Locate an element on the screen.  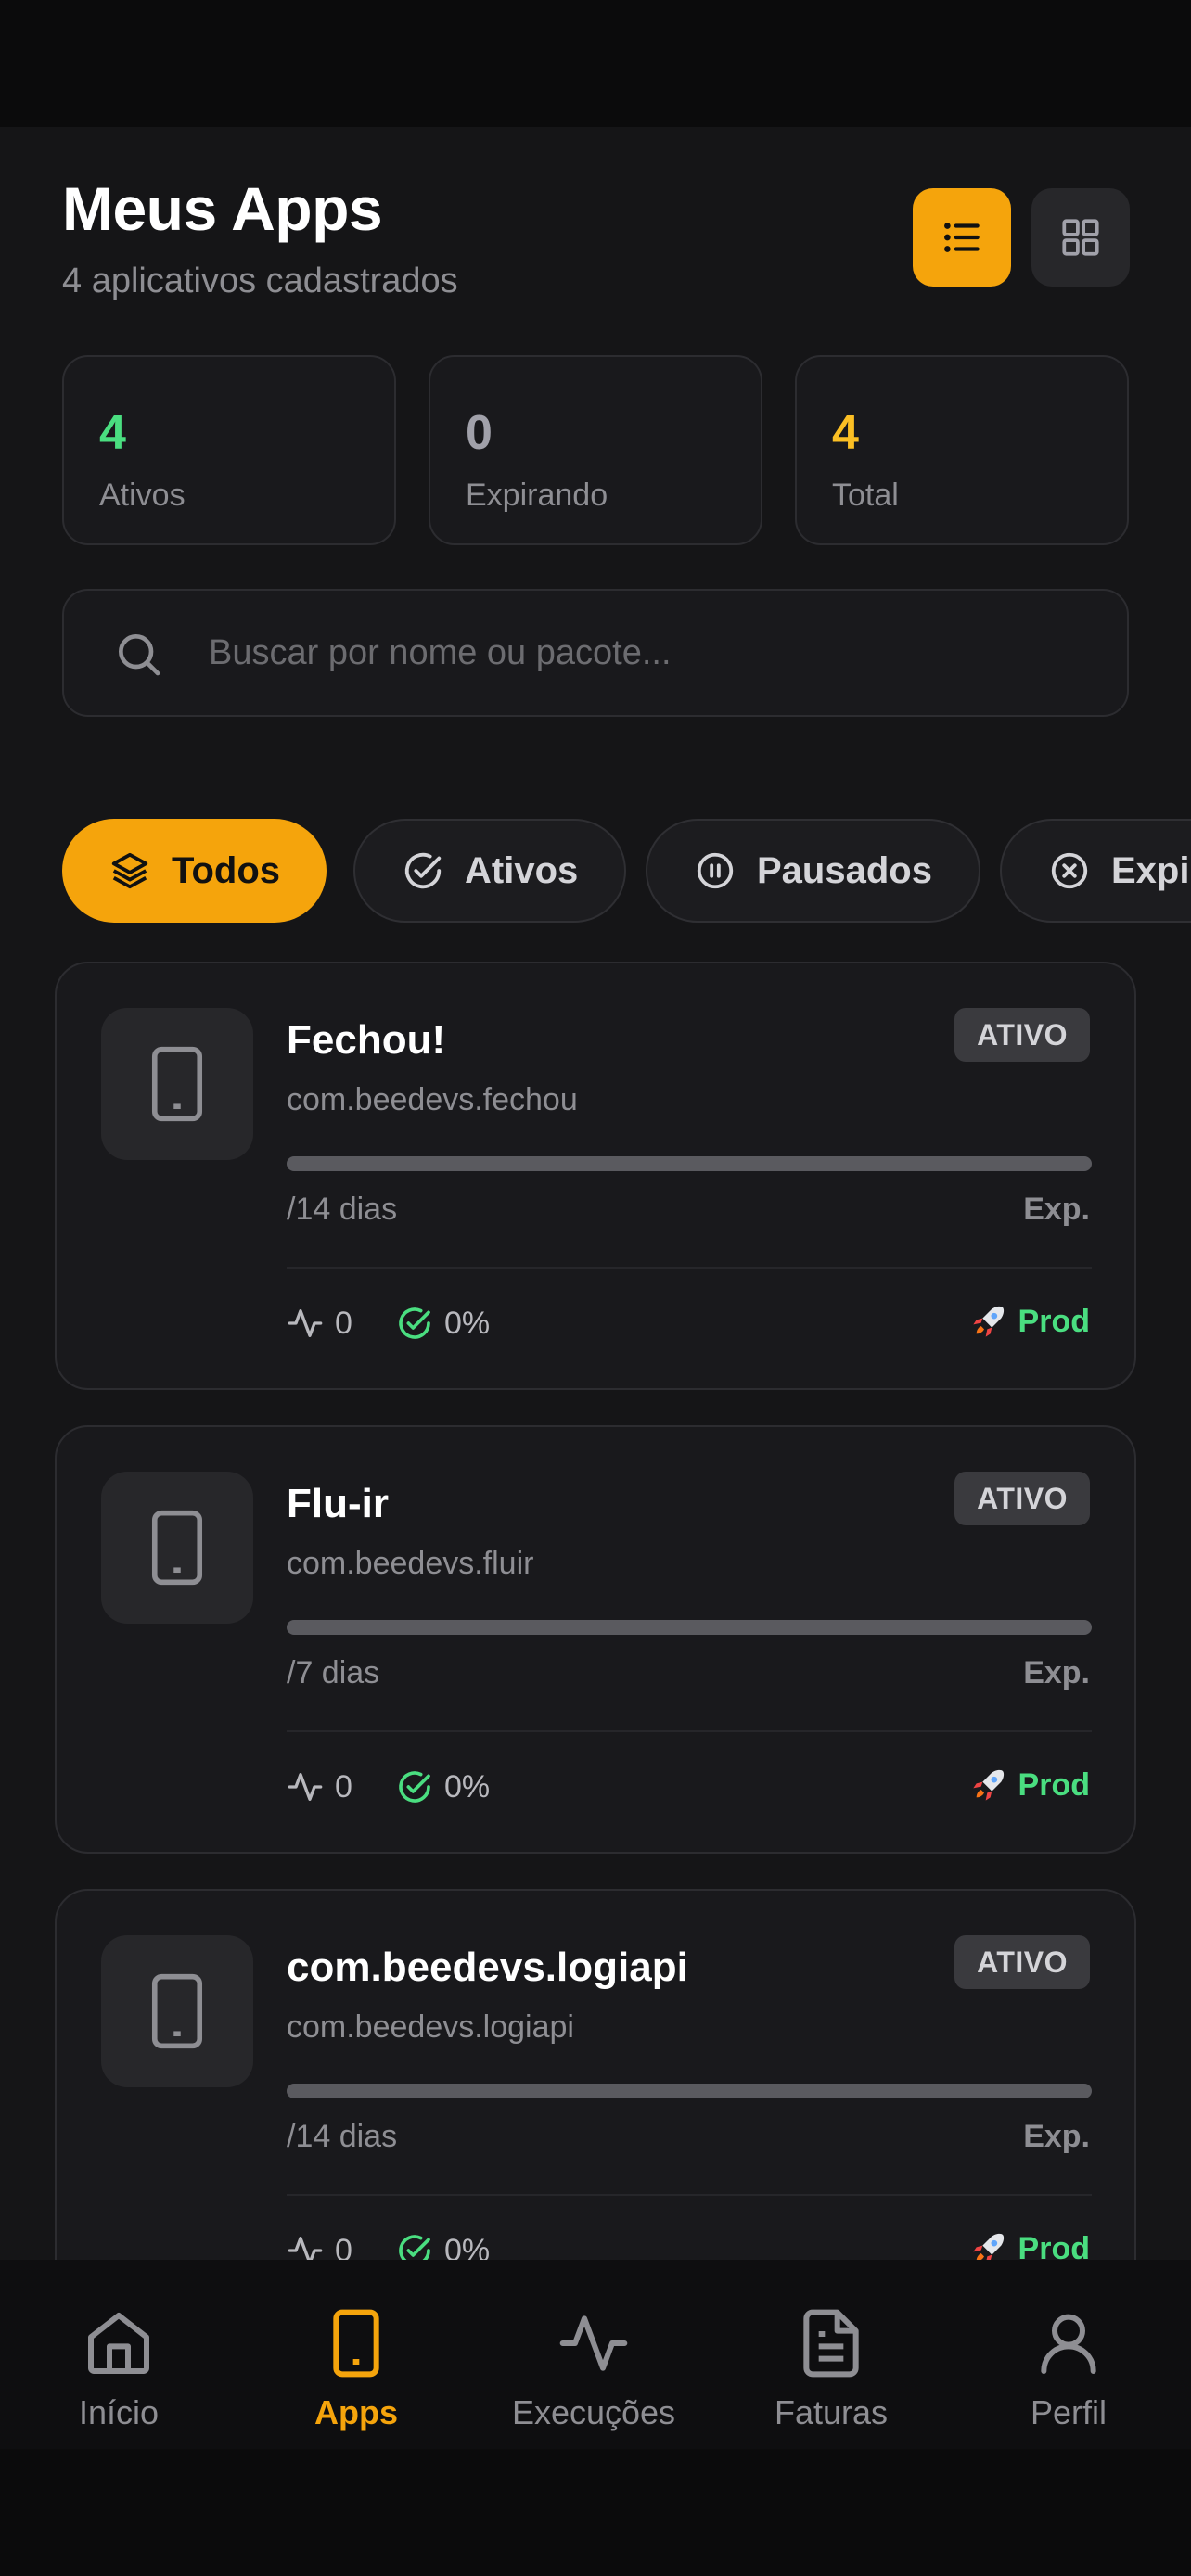
app-package: com.beedevs.logiapi is located at coordinates (430, 2027).